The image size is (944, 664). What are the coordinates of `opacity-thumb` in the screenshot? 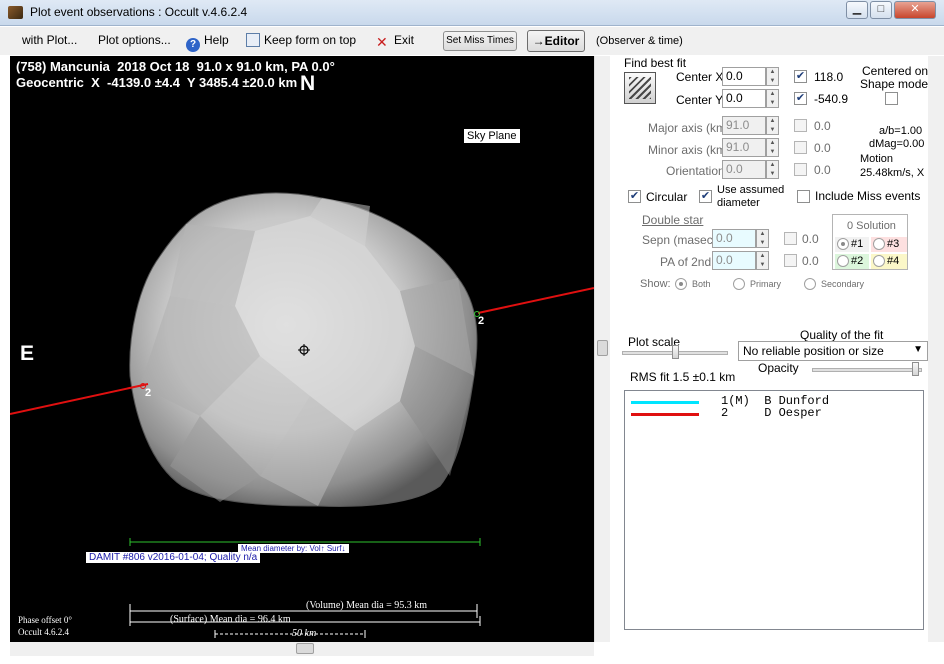 It's located at (915, 369).